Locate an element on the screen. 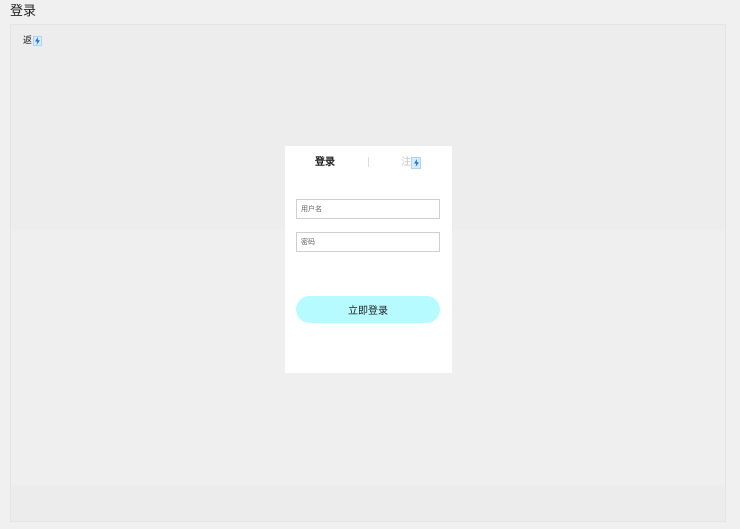  auth-tabs: 登录 注 is located at coordinates (368, 162).